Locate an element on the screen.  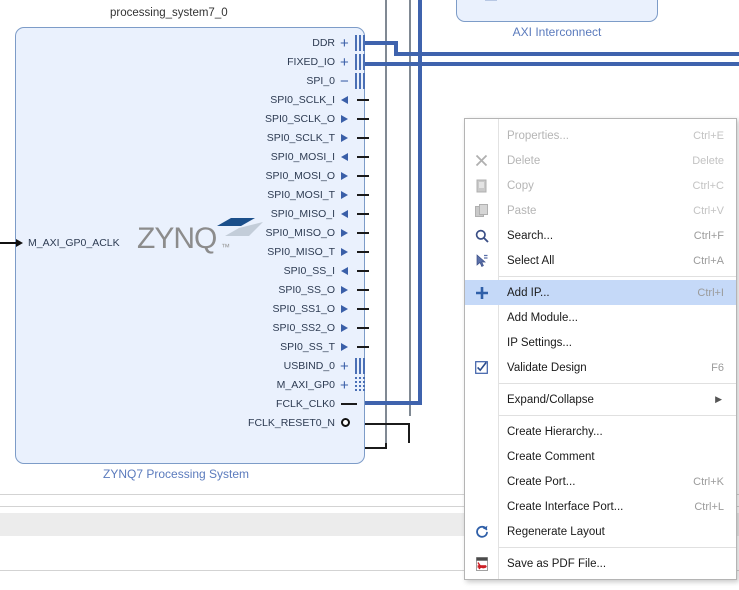
port-stub-fclk-clk0 is located at coordinates (349, 404).